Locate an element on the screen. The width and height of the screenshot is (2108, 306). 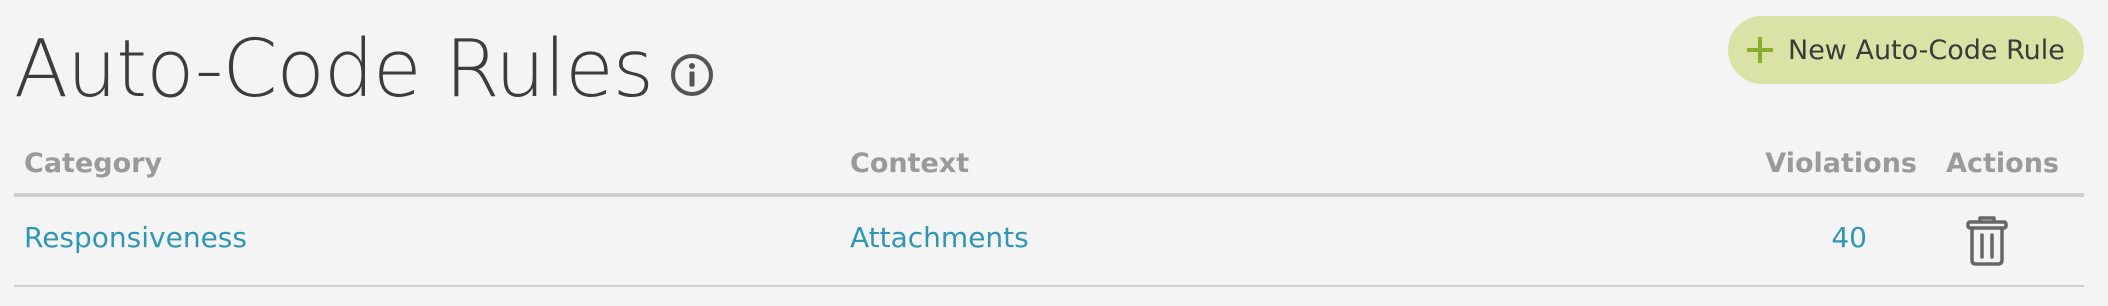
category-link: Responsiveness is located at coordinates (135, 237).